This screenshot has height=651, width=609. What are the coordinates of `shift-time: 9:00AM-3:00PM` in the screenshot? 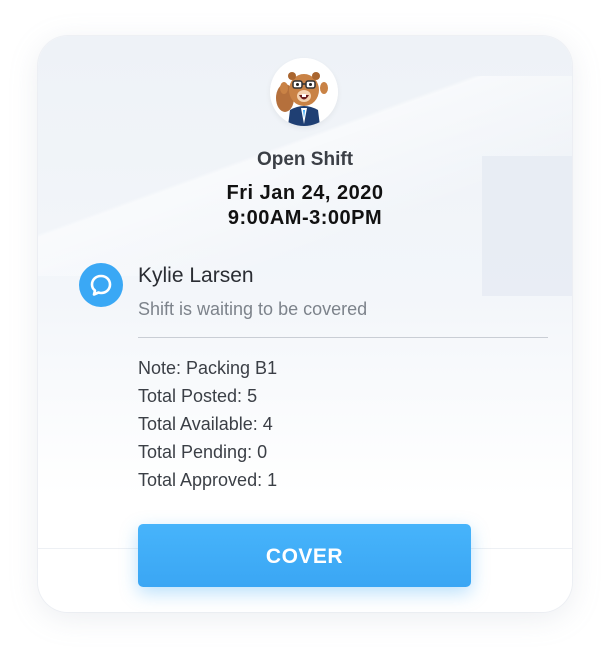 It's located at (305, 218).